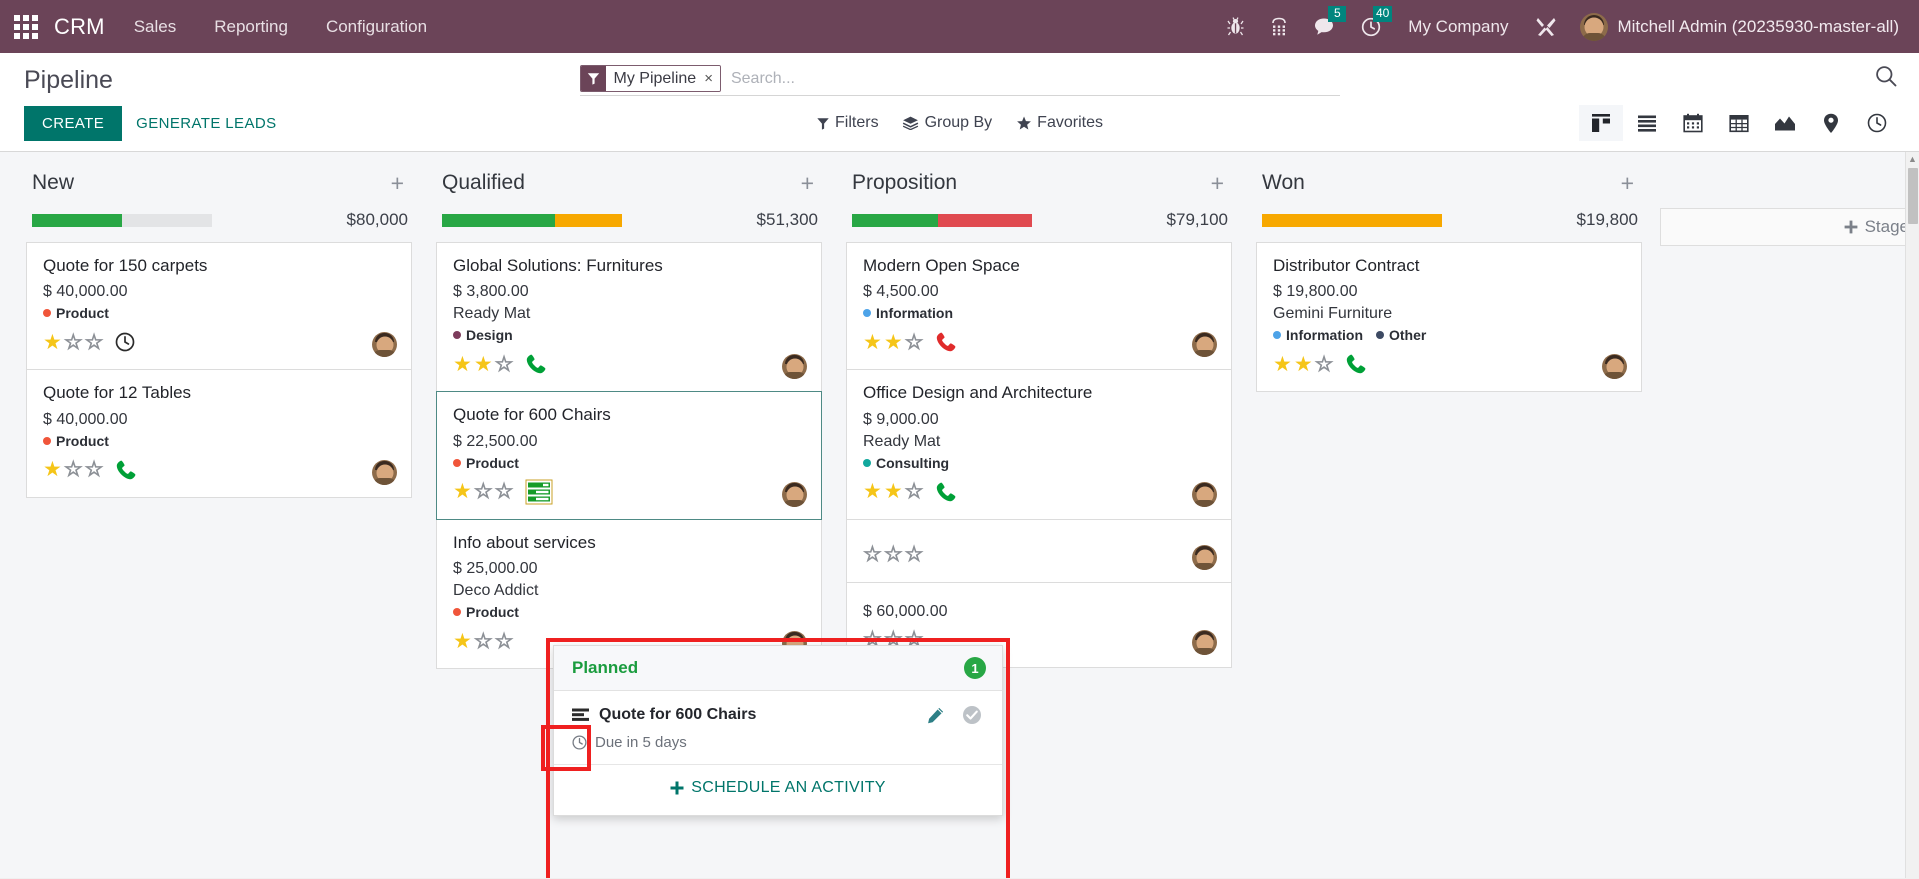 This screenshot has width=1919, height=879. Describe the element at coordinates (1886, 78) in the screenshot. I see `search-toggle-button` at that location.